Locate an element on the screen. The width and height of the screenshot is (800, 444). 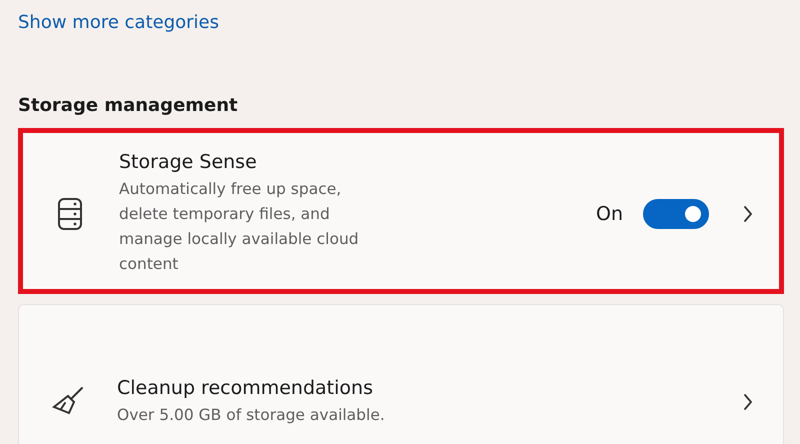
card-description: Automatically free up space, delete temporary files, and manage locally available cloud content is located at coordinates (239, 227).